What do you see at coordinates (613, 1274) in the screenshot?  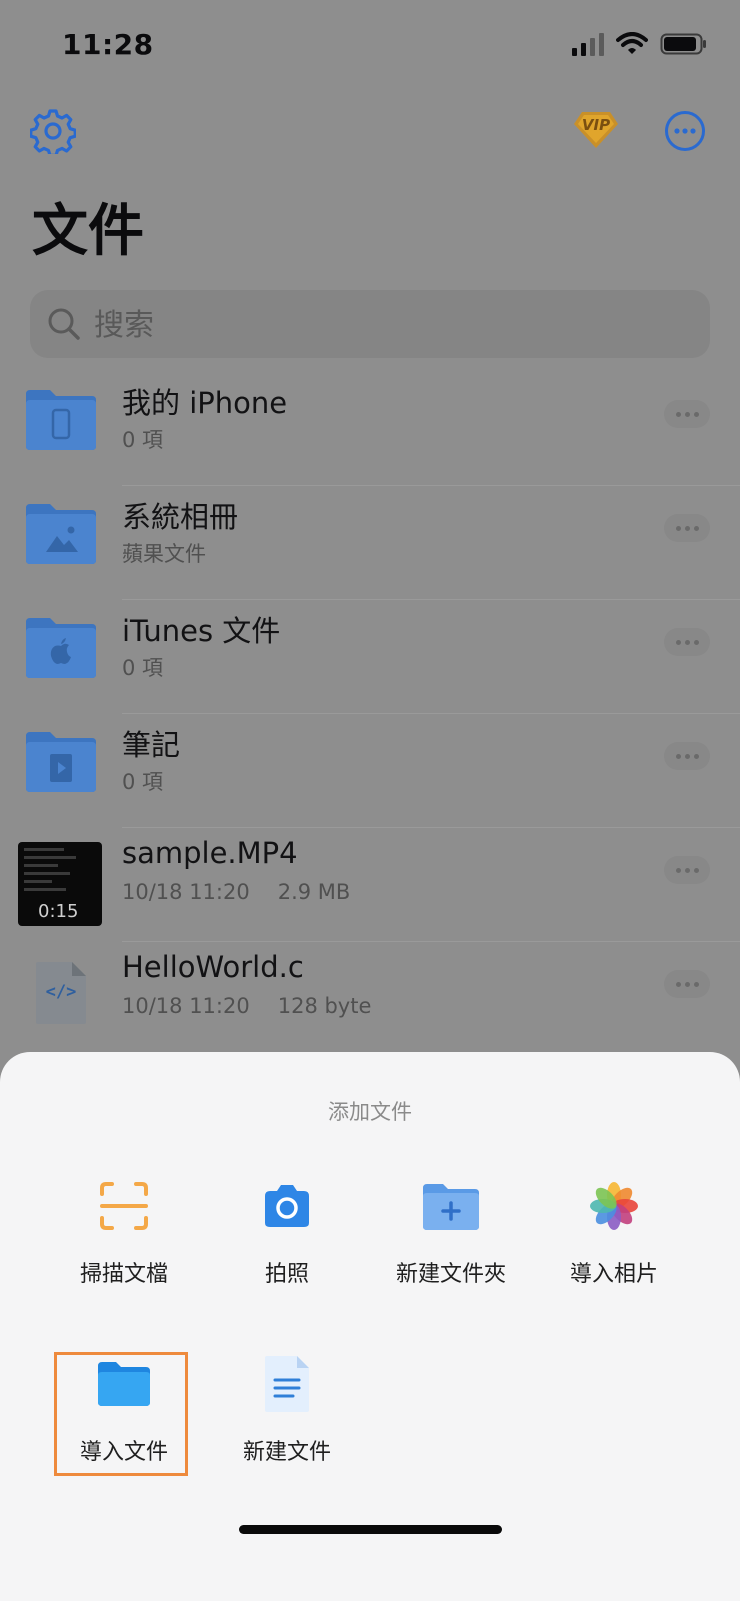 I see `action-label: 導入相片` at bounding box center [613, 1274].